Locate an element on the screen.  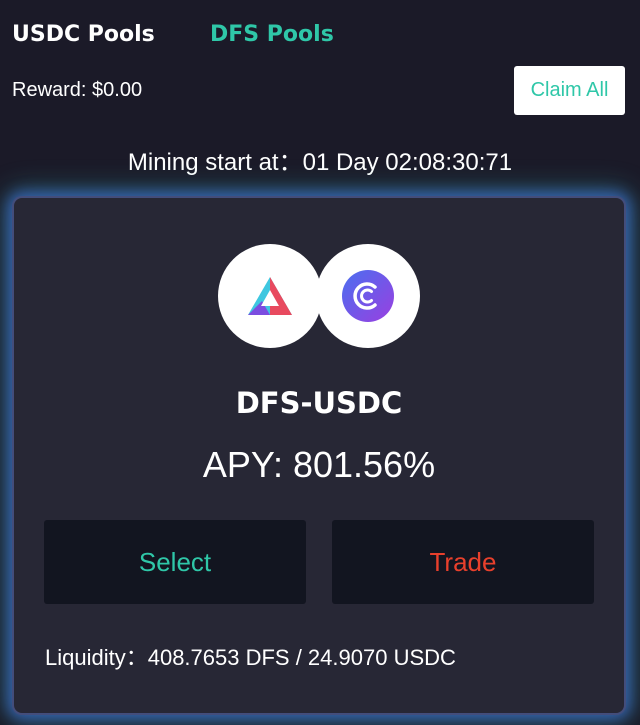
pool-apy: APY: 801.56% is located at coordinates (319, 464).